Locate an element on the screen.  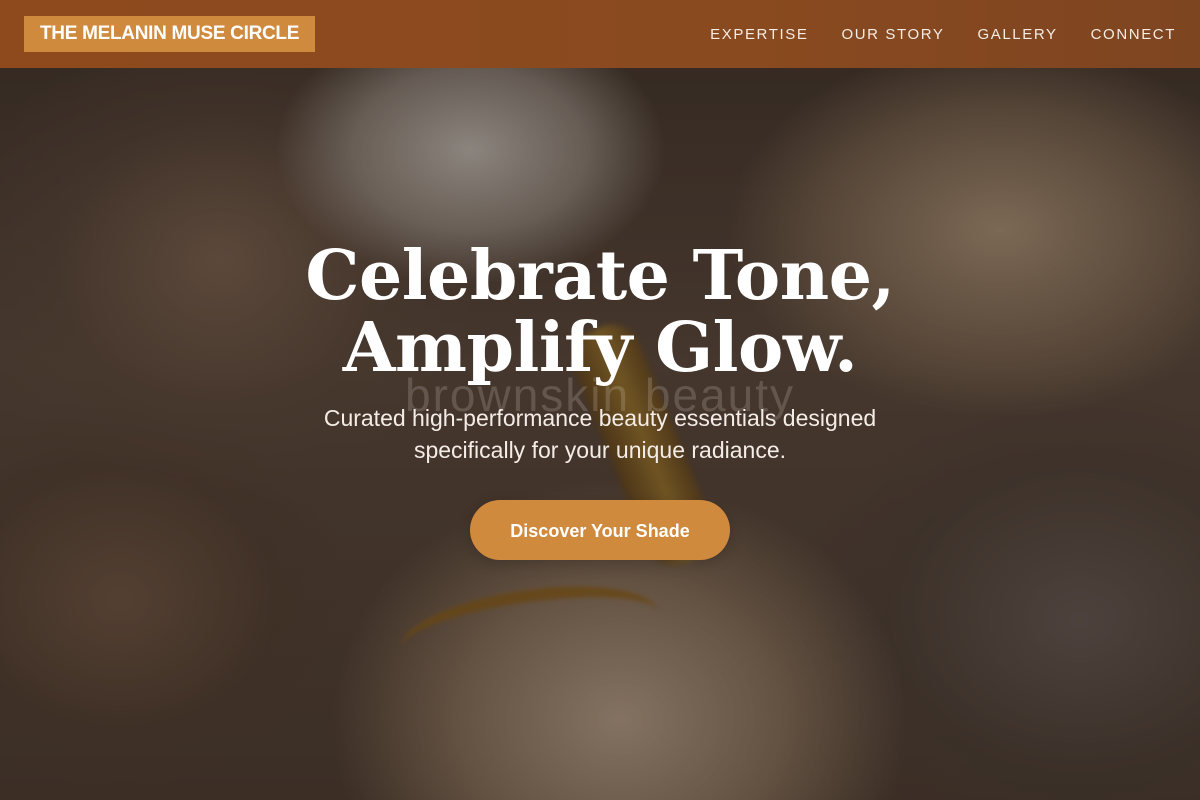
nav-link-connect: CONNECT is located at coordinates (1133, 34).